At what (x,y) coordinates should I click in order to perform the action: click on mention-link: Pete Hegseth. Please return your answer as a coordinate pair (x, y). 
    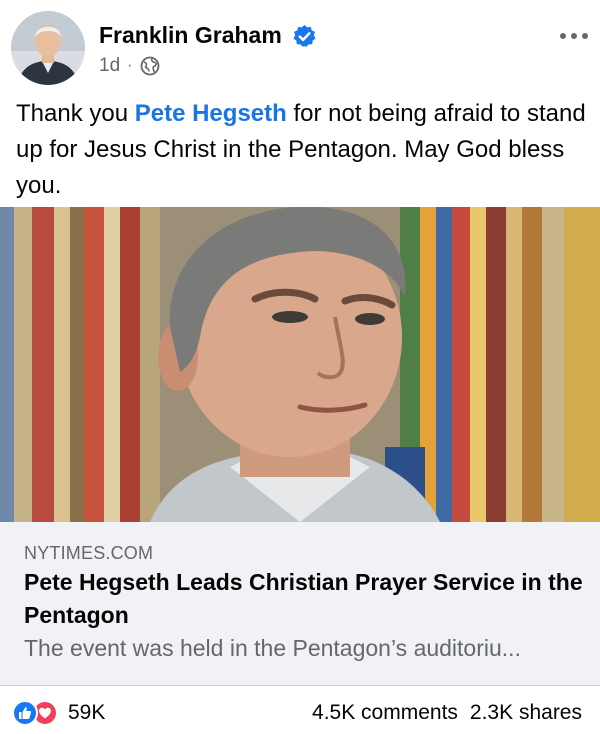
    Looking at the image, I should click on (211, 113).